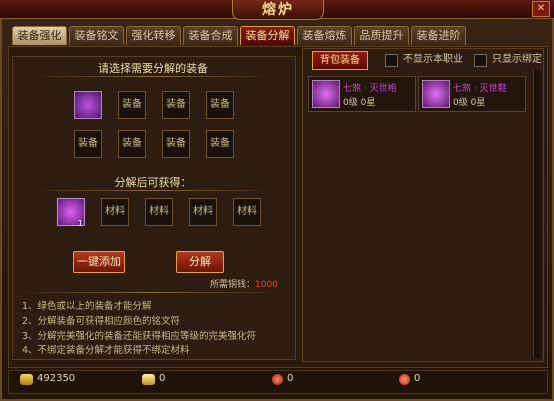  Describe the element at coordinates (200, 262) in the screenshot. I see `decompose-button: 分解` at that location.